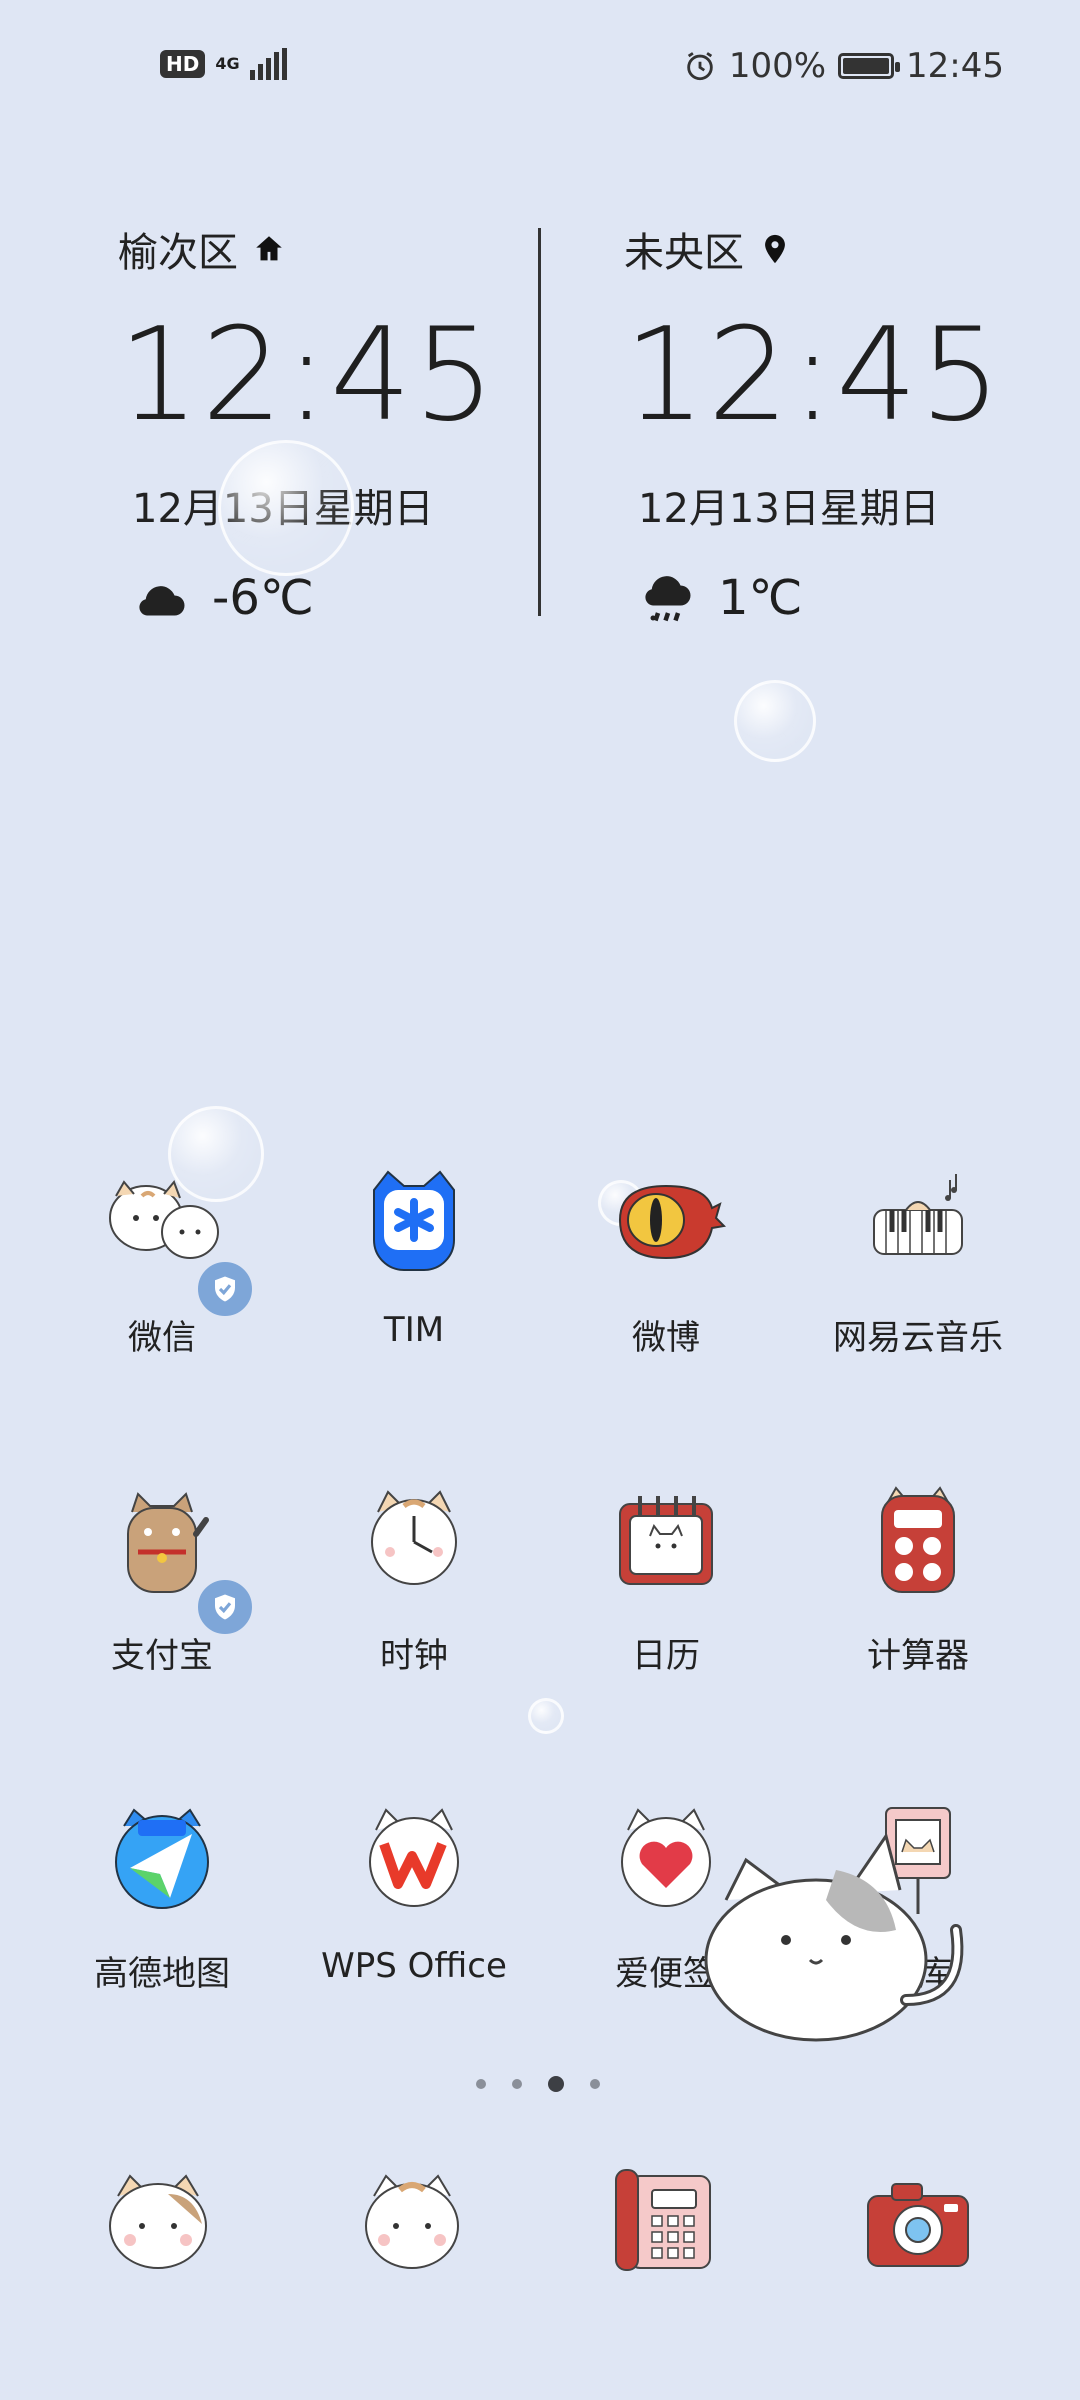 The width and height of the screenshot is (1080, 2400). I want to click on status-left: HD 4G, so click(223, 64).